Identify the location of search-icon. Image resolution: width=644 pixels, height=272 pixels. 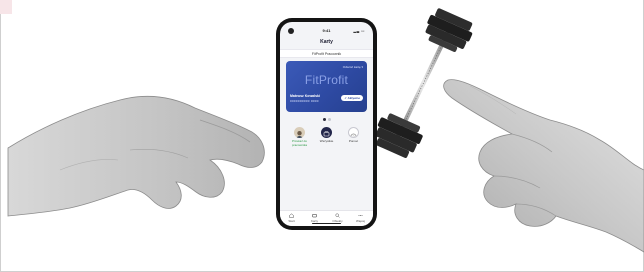
(337, 215).